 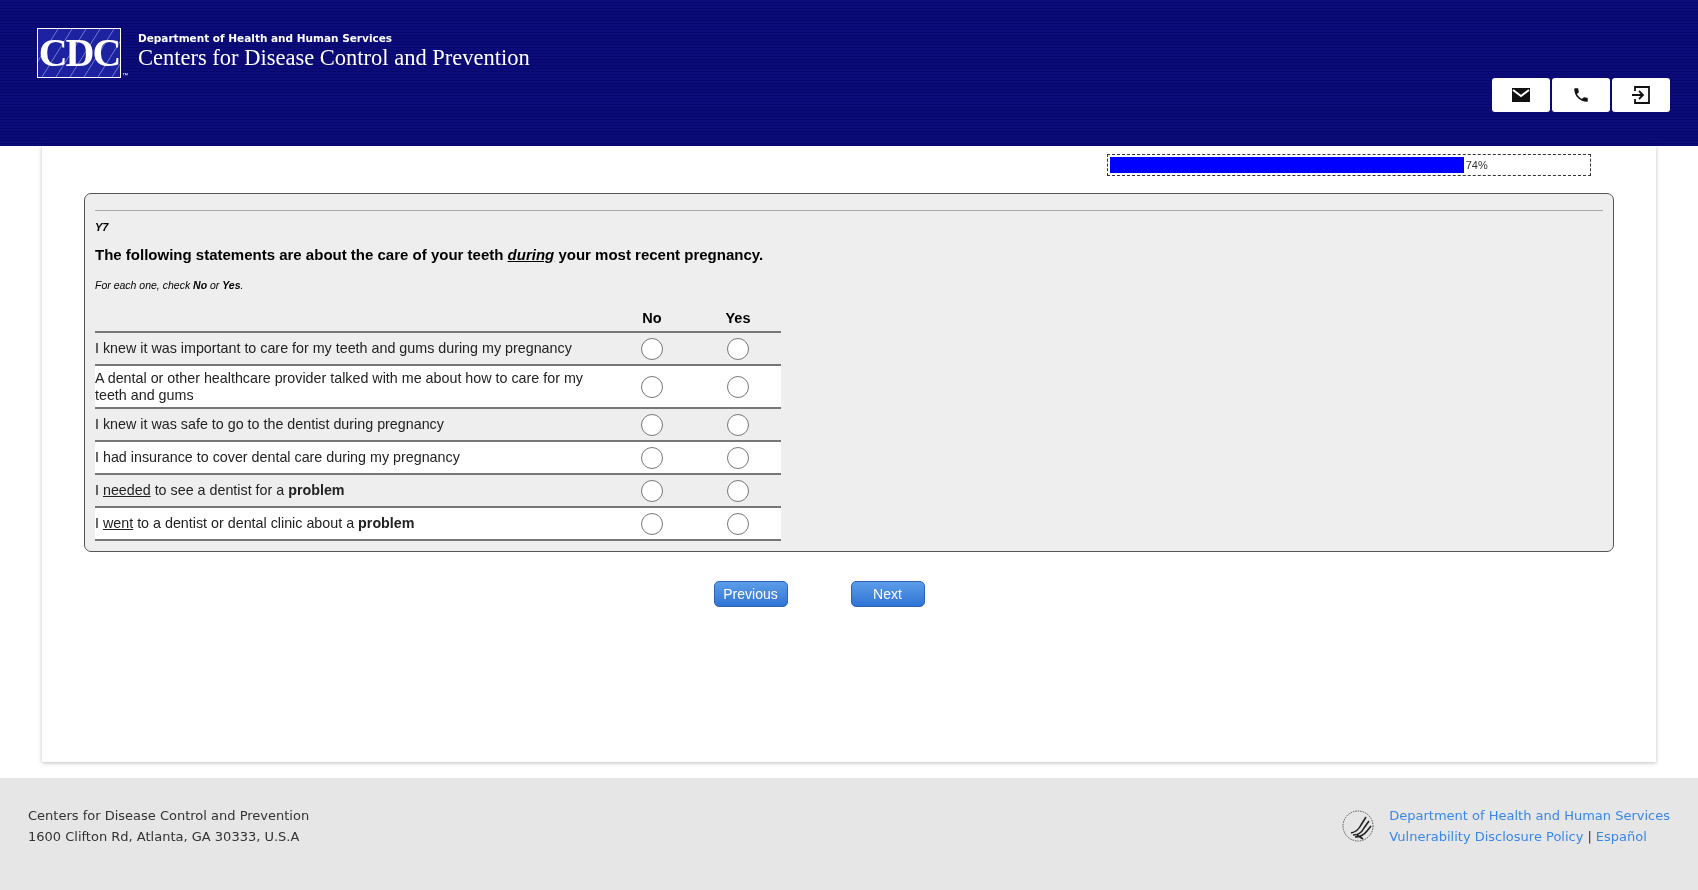 What do you see at coordinates (1621, 836) in the screenshot?
I see `spanish-link: Español` at bounding box center [1621, 836].